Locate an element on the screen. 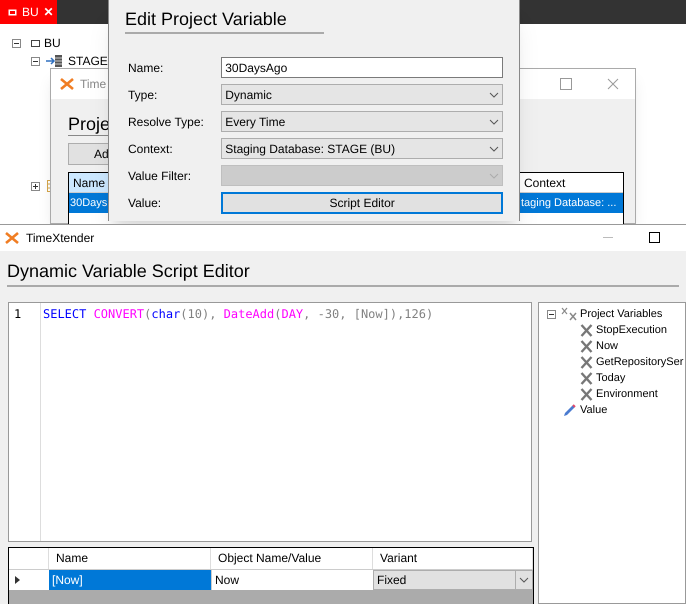  tab-label: BU is located at coordinates (30, 12).